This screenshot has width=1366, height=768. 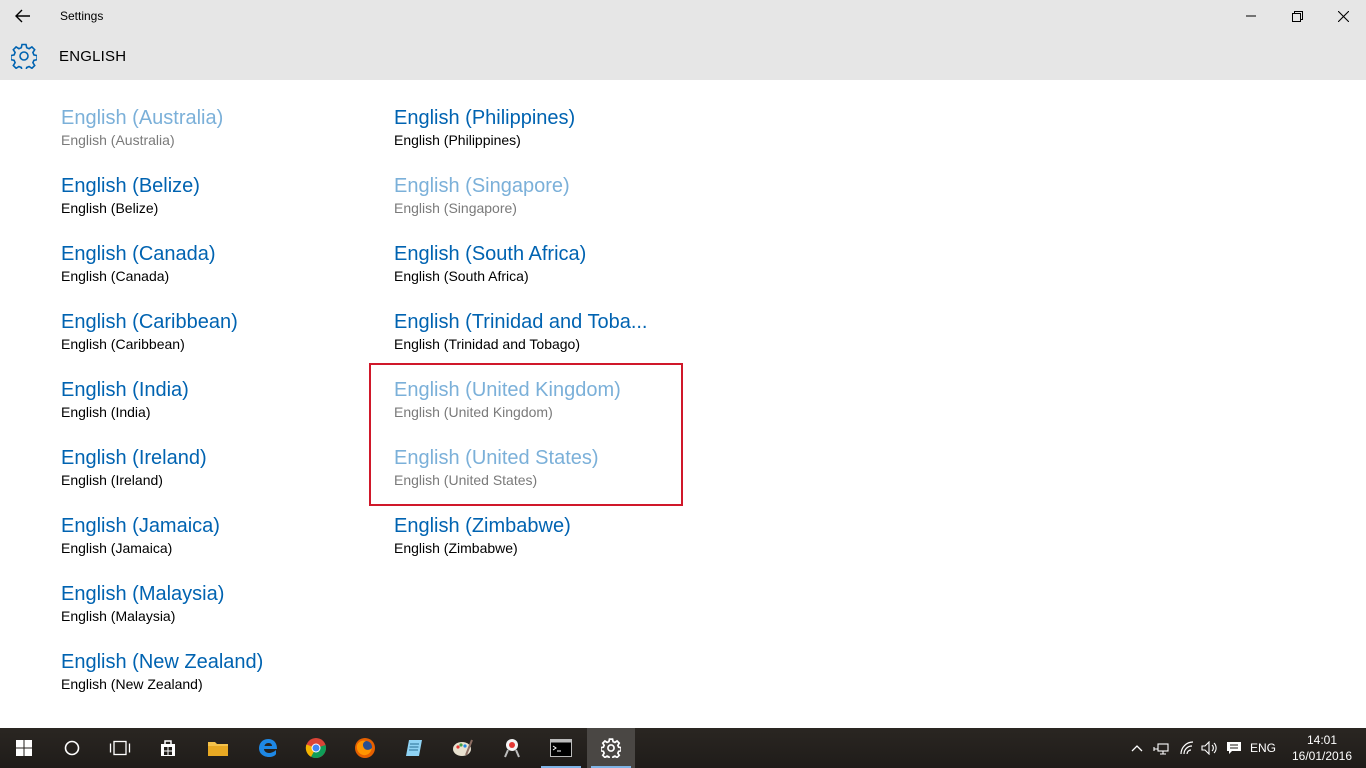 What do you see at coordinates (112, 480) in the screenshot?
I see `language-native-name: English (Ireland)` at bounding box center [112, 480].